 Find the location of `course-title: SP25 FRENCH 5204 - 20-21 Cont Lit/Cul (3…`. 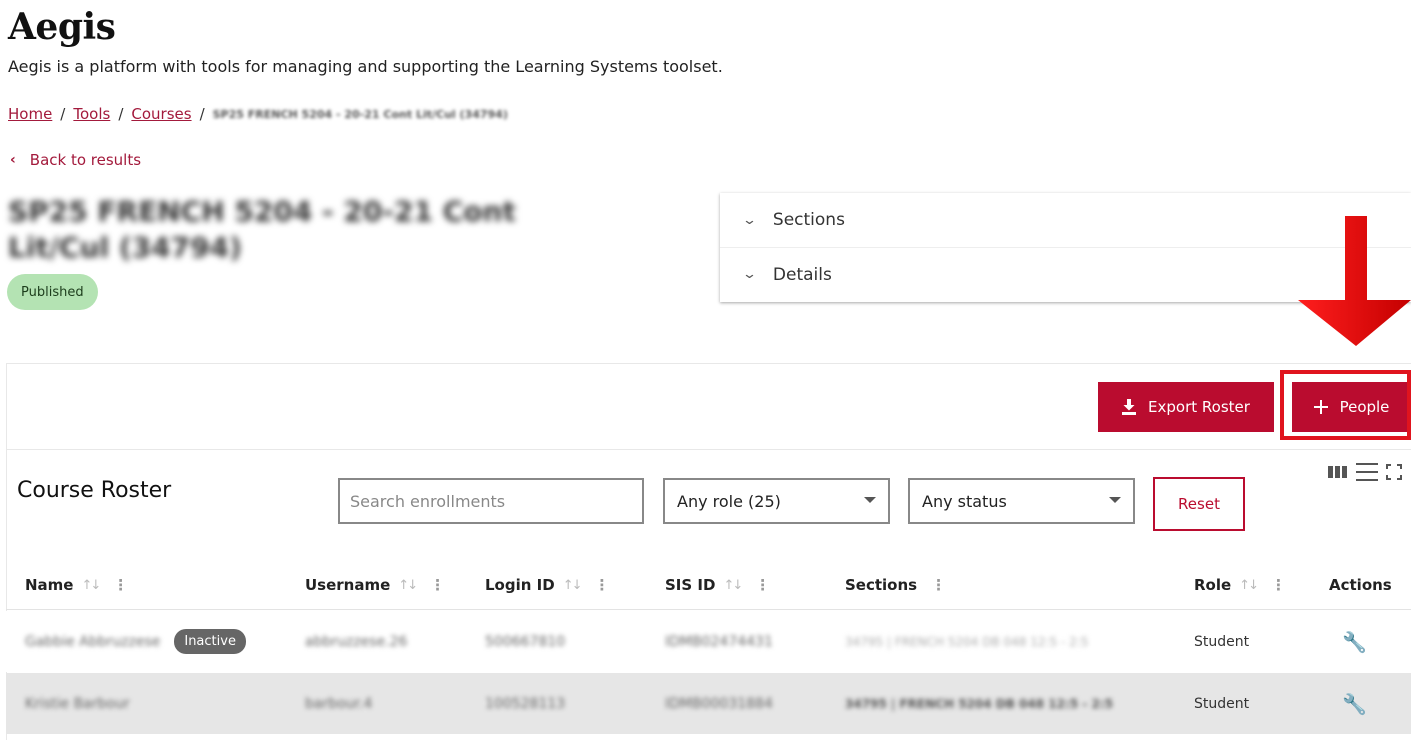

course-title: SP25 FRENCH 5204 - 20-21 Cont Lit/Cul (3… is located at coordinates (262, 229).